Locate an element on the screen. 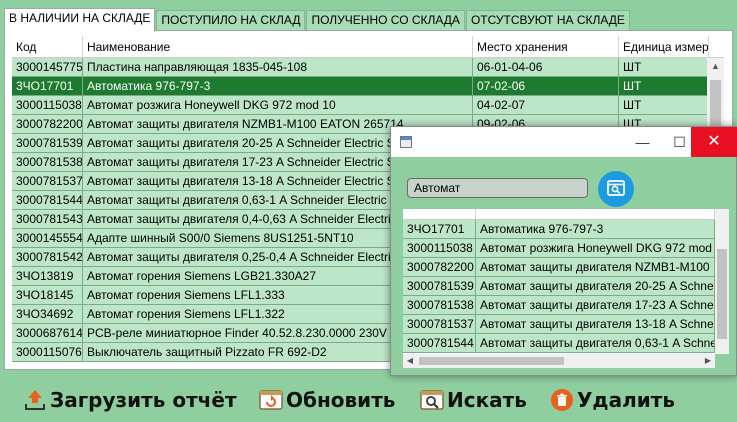  search-results-header is located at coordinates (559, 214).